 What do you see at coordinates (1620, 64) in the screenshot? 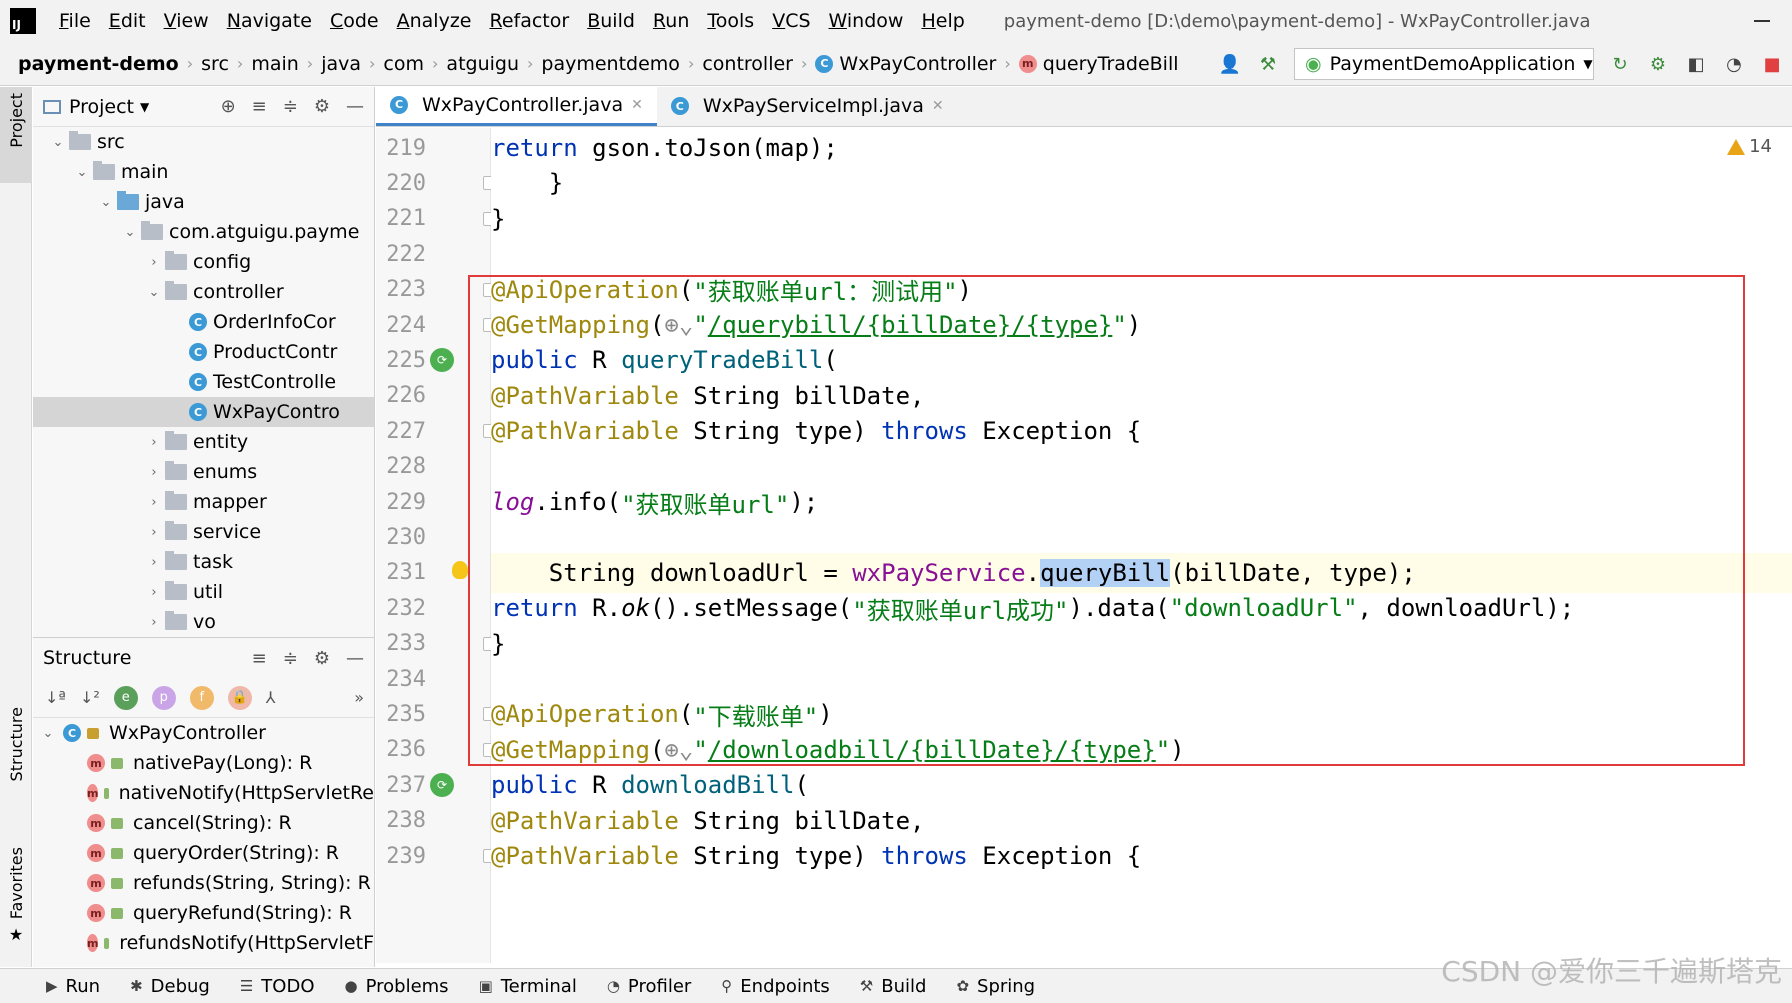
I see `rerun-icon: ↻` at bounding box center [1620, 64].